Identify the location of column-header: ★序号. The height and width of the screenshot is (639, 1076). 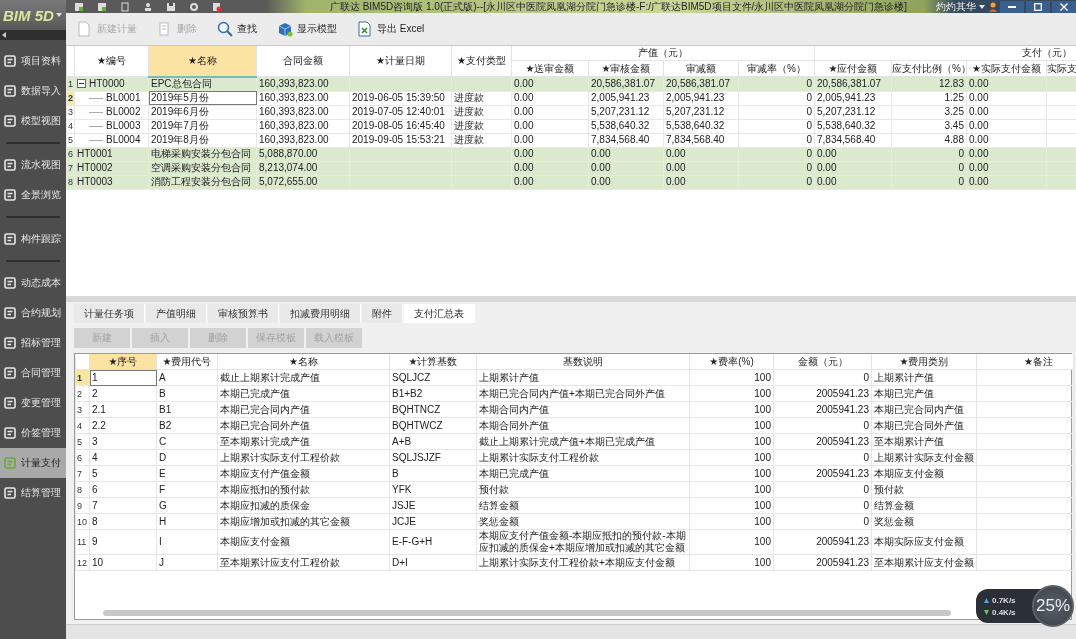
(123, 362).